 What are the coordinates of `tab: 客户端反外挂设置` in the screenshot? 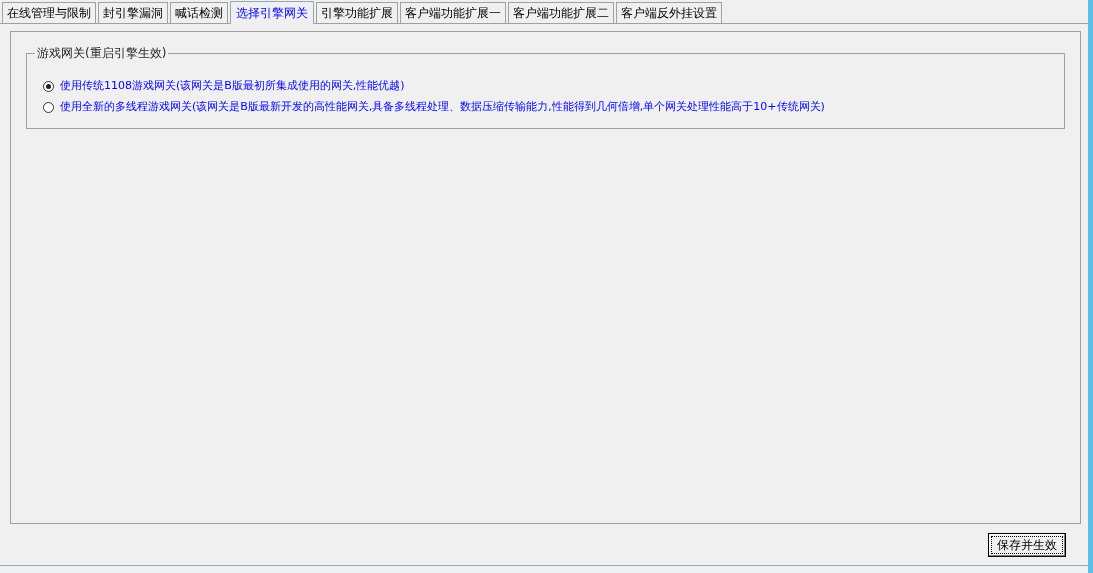 It's located at (669, 12).